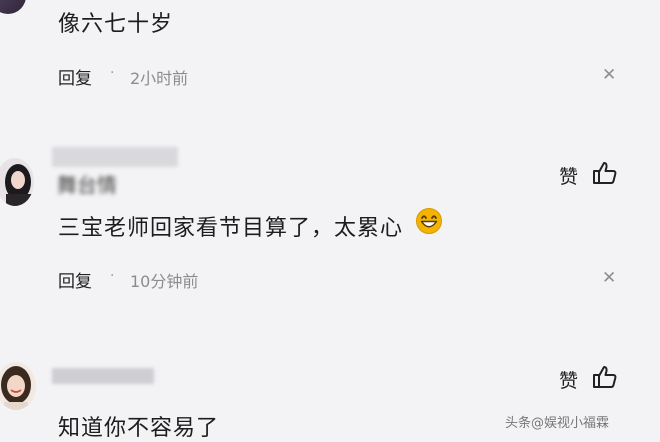 The height and width of the screenshot is (442, 660). What do you see at coordinates (139, 428) in the screenshot?
I see `comment-text: 知道你不容易了` at bounding box center [139, 428].